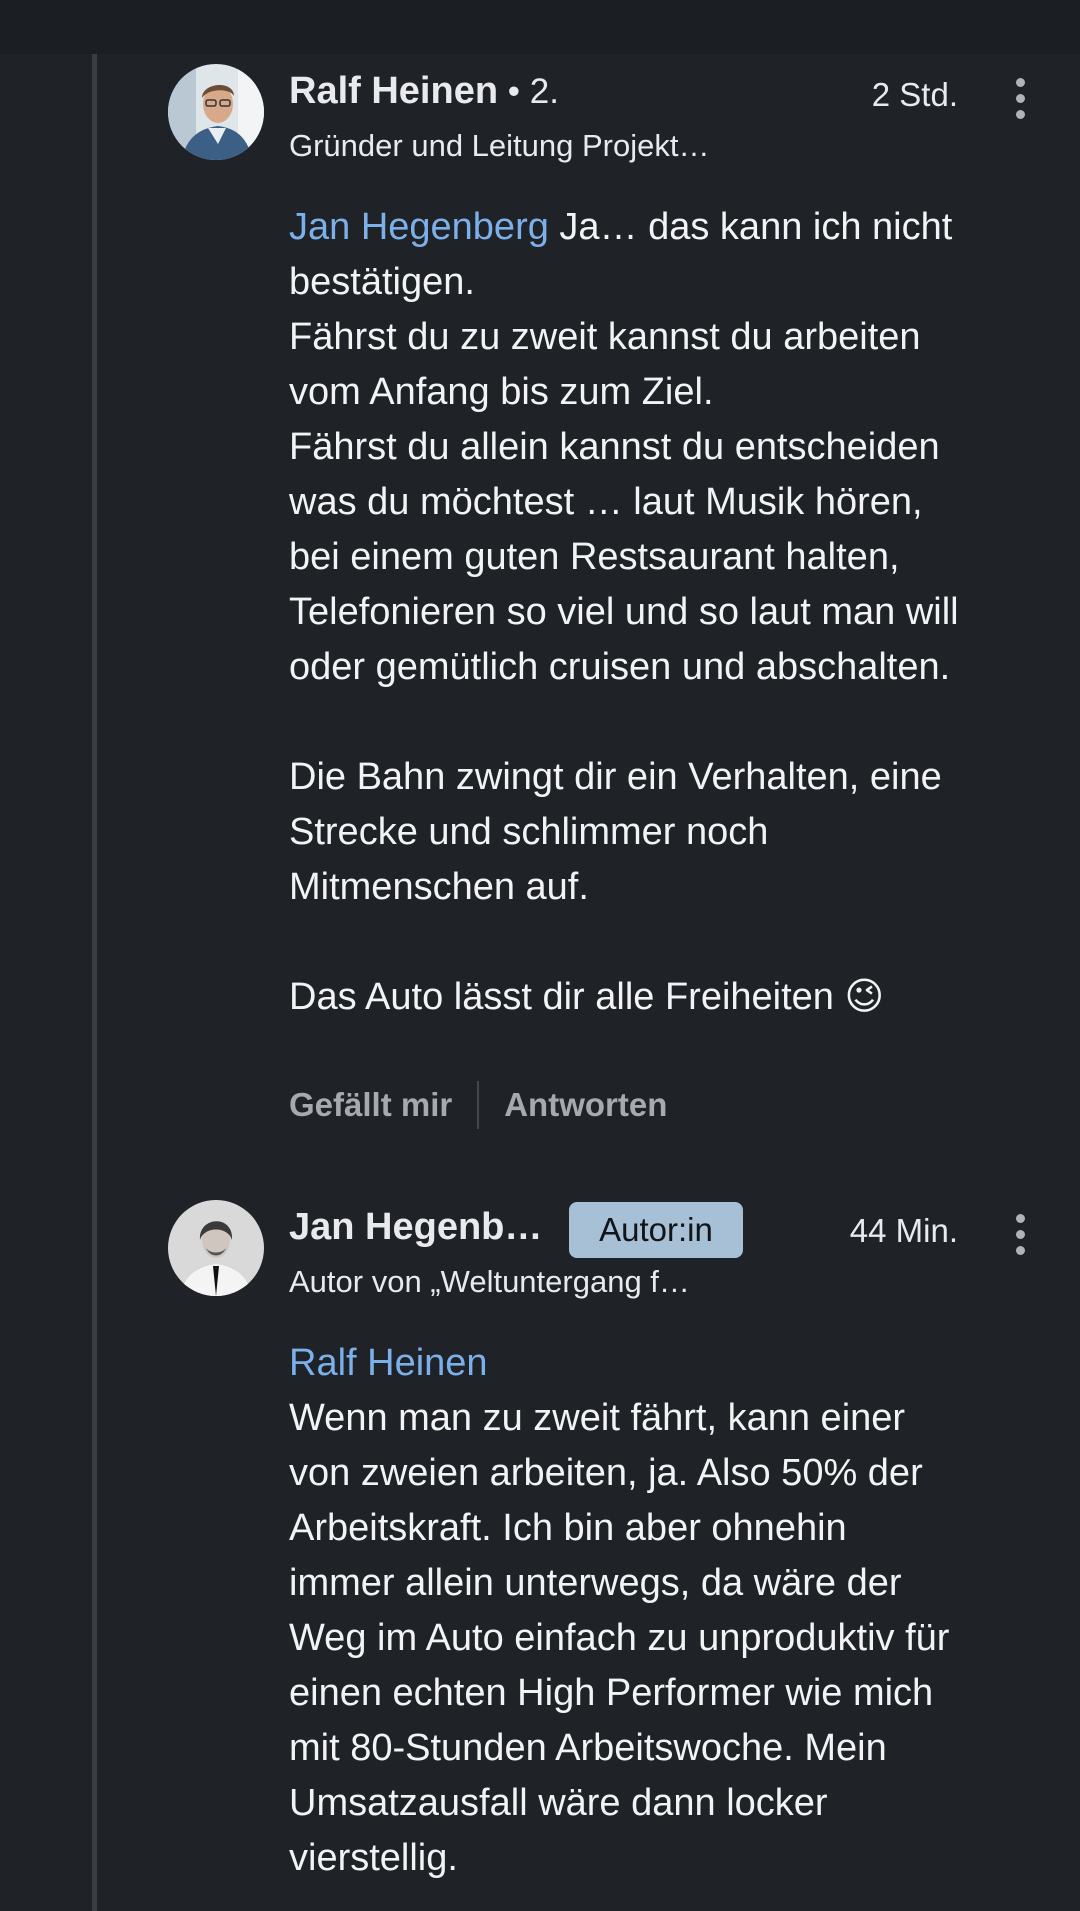  Describe the element at coordinates (588, 1748) in the screenshot. I see `comment-text-line: mit 80-Stunden Arbeitswoche. Mein` at that location.